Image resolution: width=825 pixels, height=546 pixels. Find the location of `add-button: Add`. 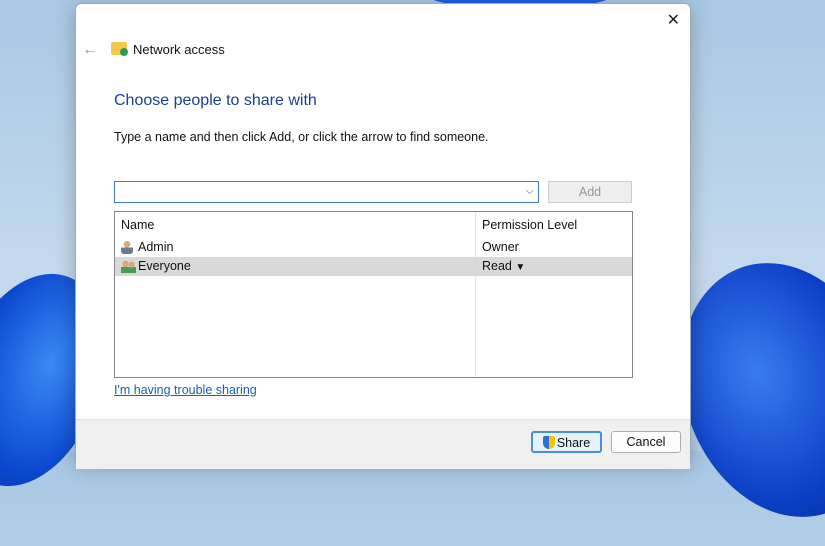

add-button: Add is located at coordinates (590, 192).